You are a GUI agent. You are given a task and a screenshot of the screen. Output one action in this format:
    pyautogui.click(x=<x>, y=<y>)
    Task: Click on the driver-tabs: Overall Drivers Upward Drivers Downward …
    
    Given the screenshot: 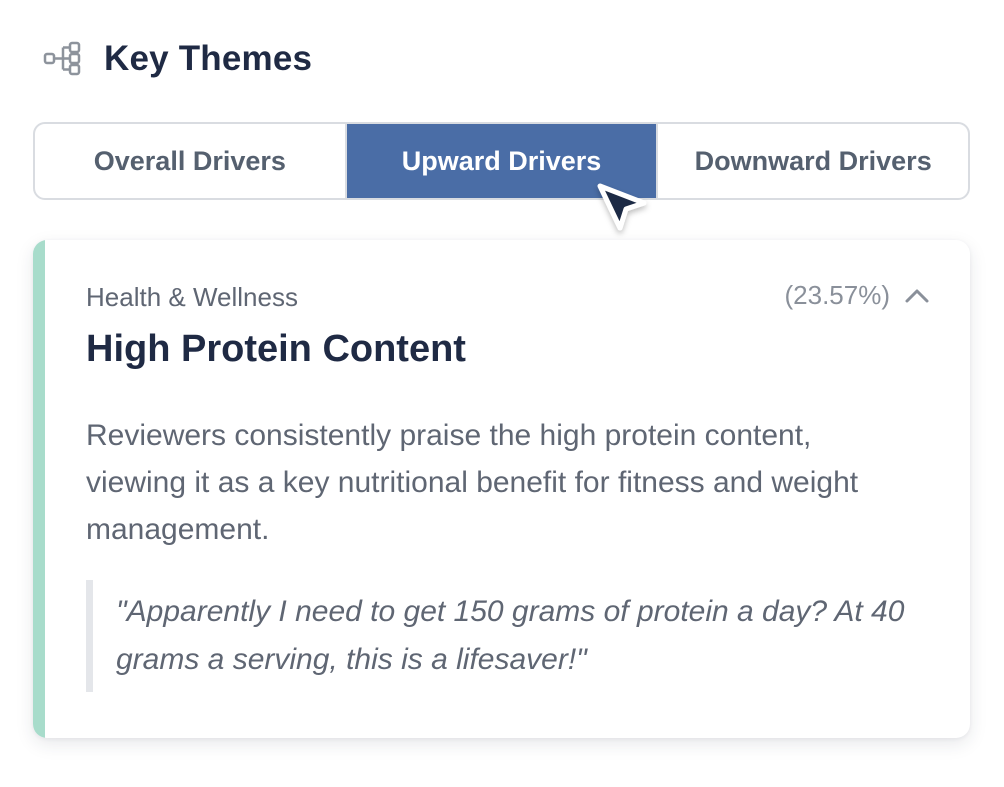 What is the action you would take?
    pyautogui.click(x=501, y=161)
    